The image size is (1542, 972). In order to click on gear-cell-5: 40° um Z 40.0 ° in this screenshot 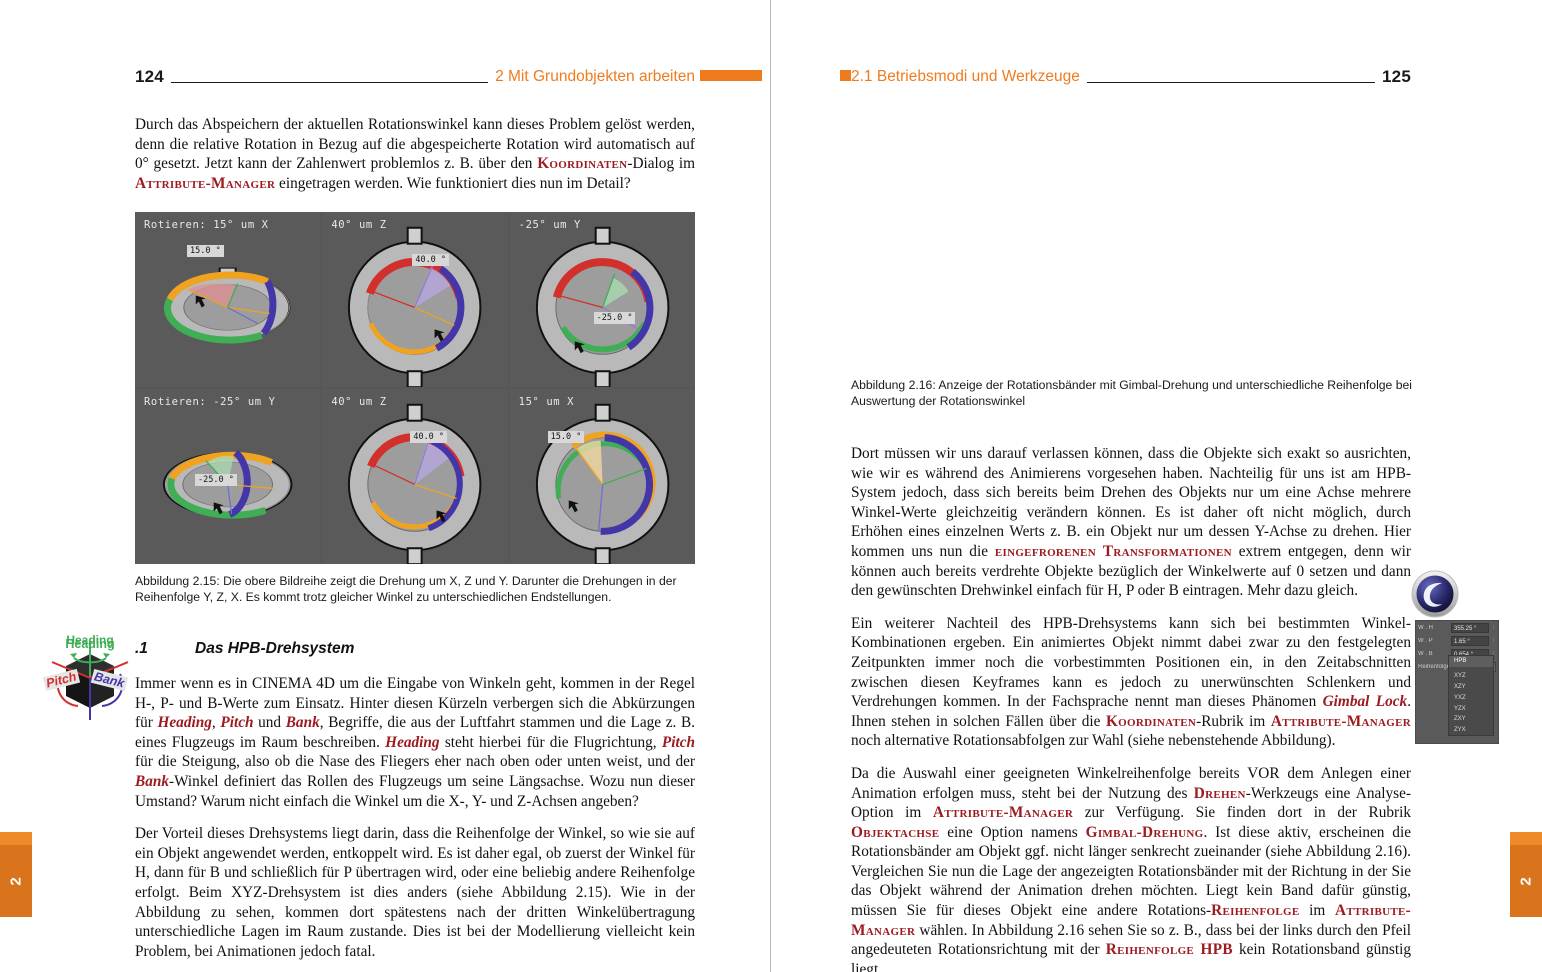, I will do `click(415, 476)`.